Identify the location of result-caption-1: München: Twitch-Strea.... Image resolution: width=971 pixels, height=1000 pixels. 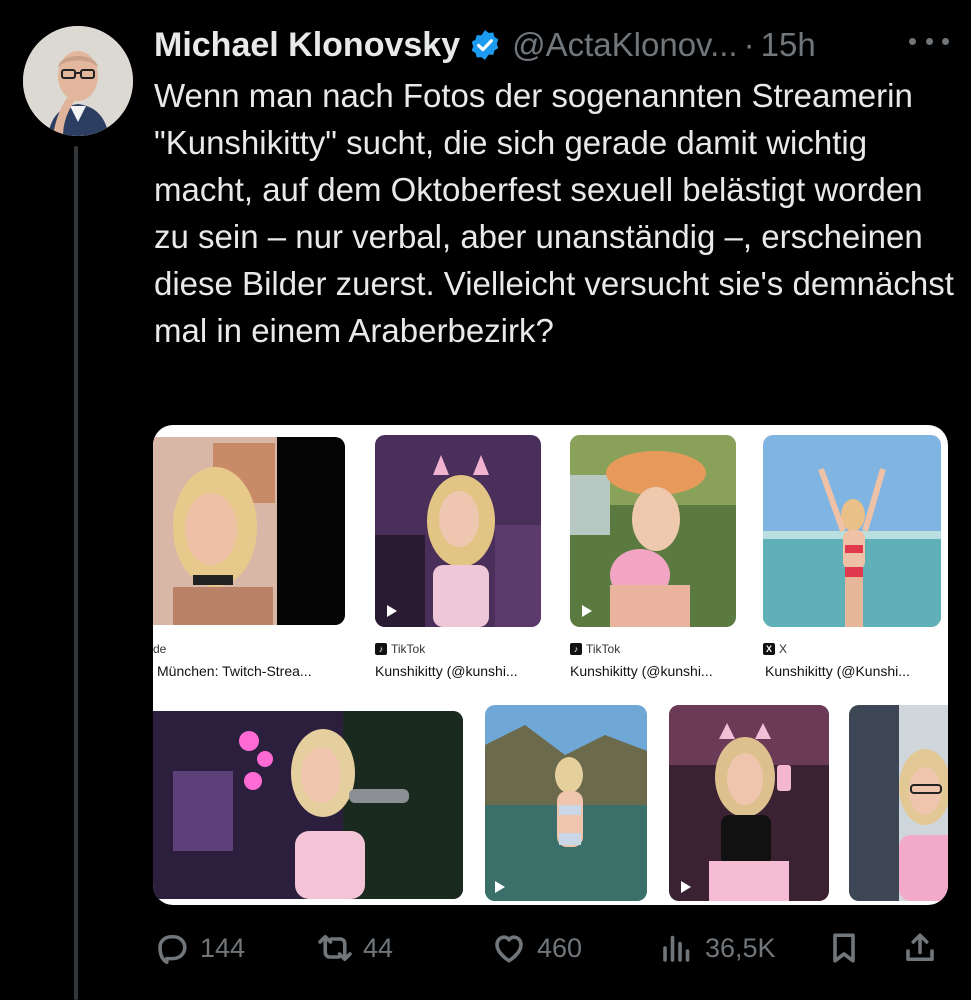
(234, 671).